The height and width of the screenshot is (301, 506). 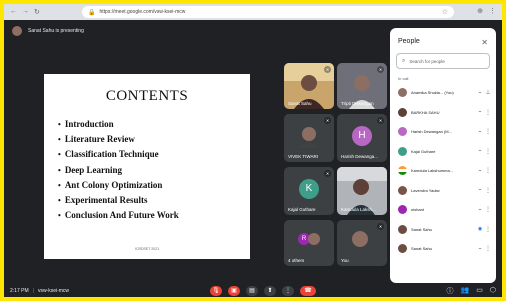 I want to click on person-name: Sanat Sahu, so click(x=421, y=249).